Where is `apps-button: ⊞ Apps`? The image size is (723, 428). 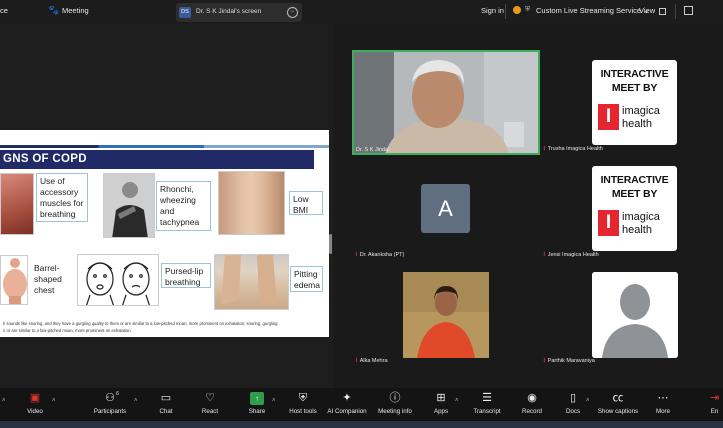 apps-button: ⊞ Apps is located at coordinates (441, 404).